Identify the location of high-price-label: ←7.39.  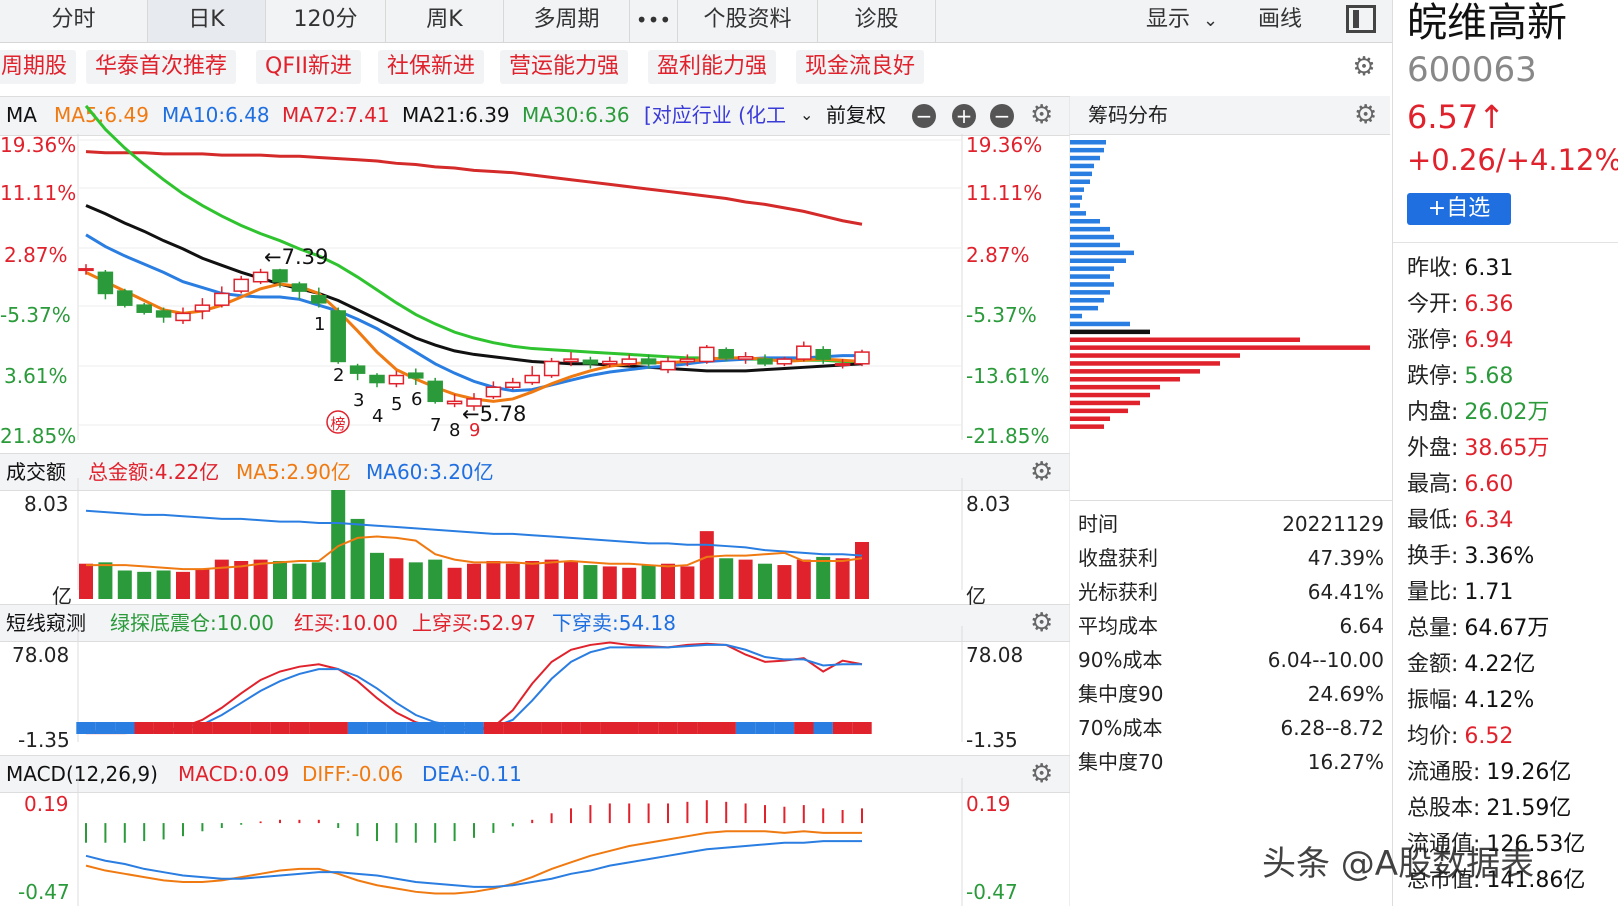
(296, 257).